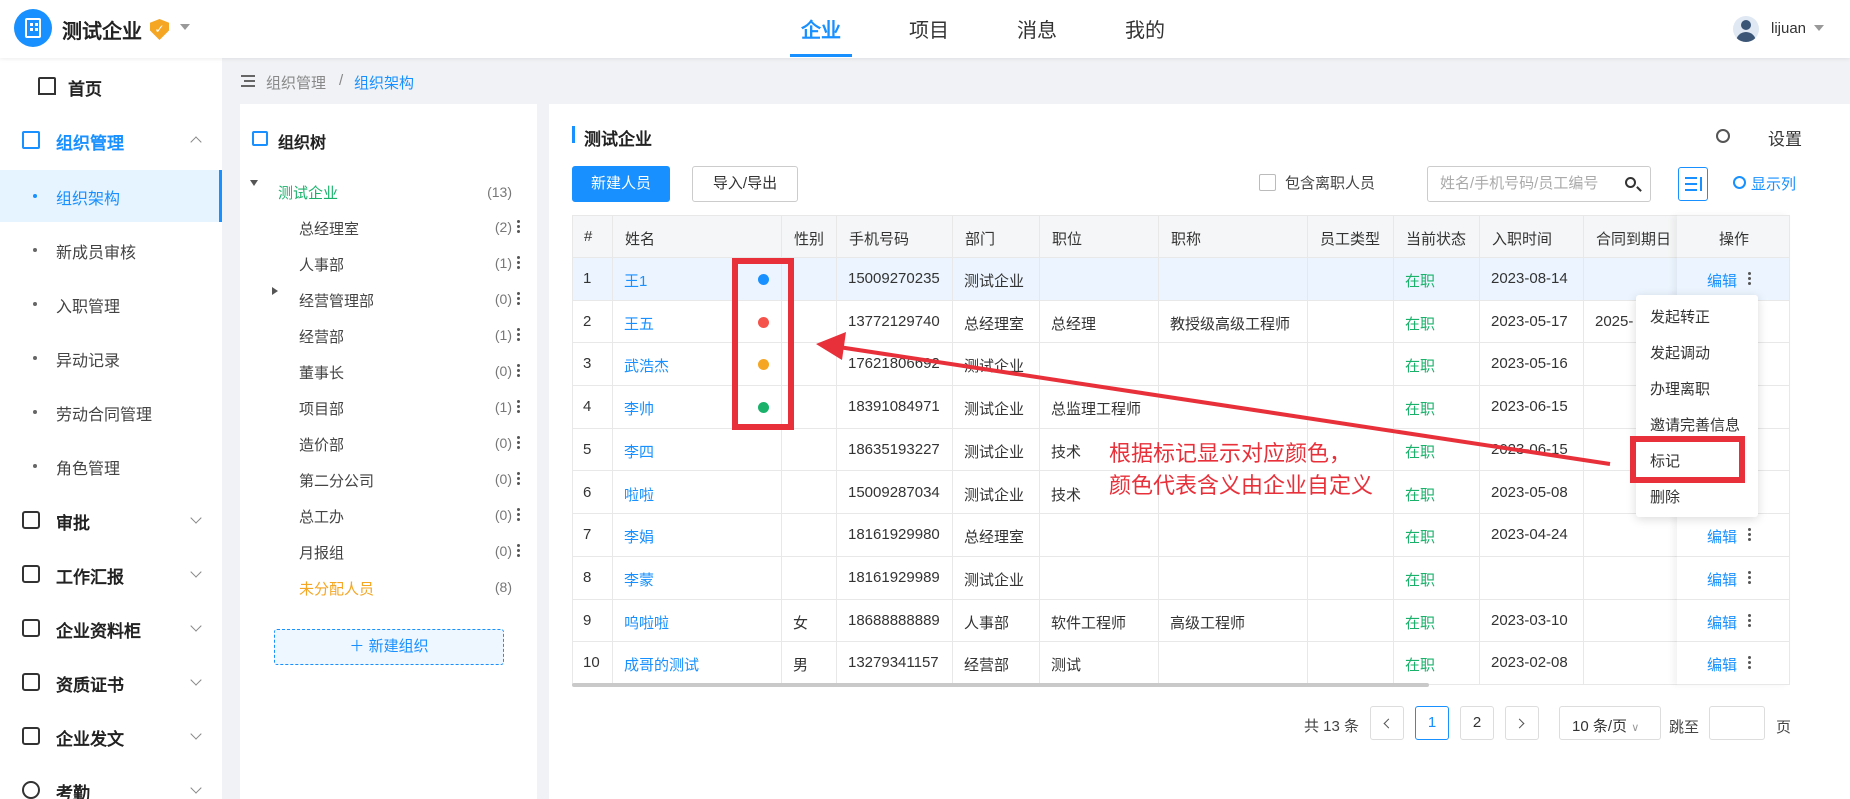  I want to click on page-1-button: 1, so click(1432, 723).